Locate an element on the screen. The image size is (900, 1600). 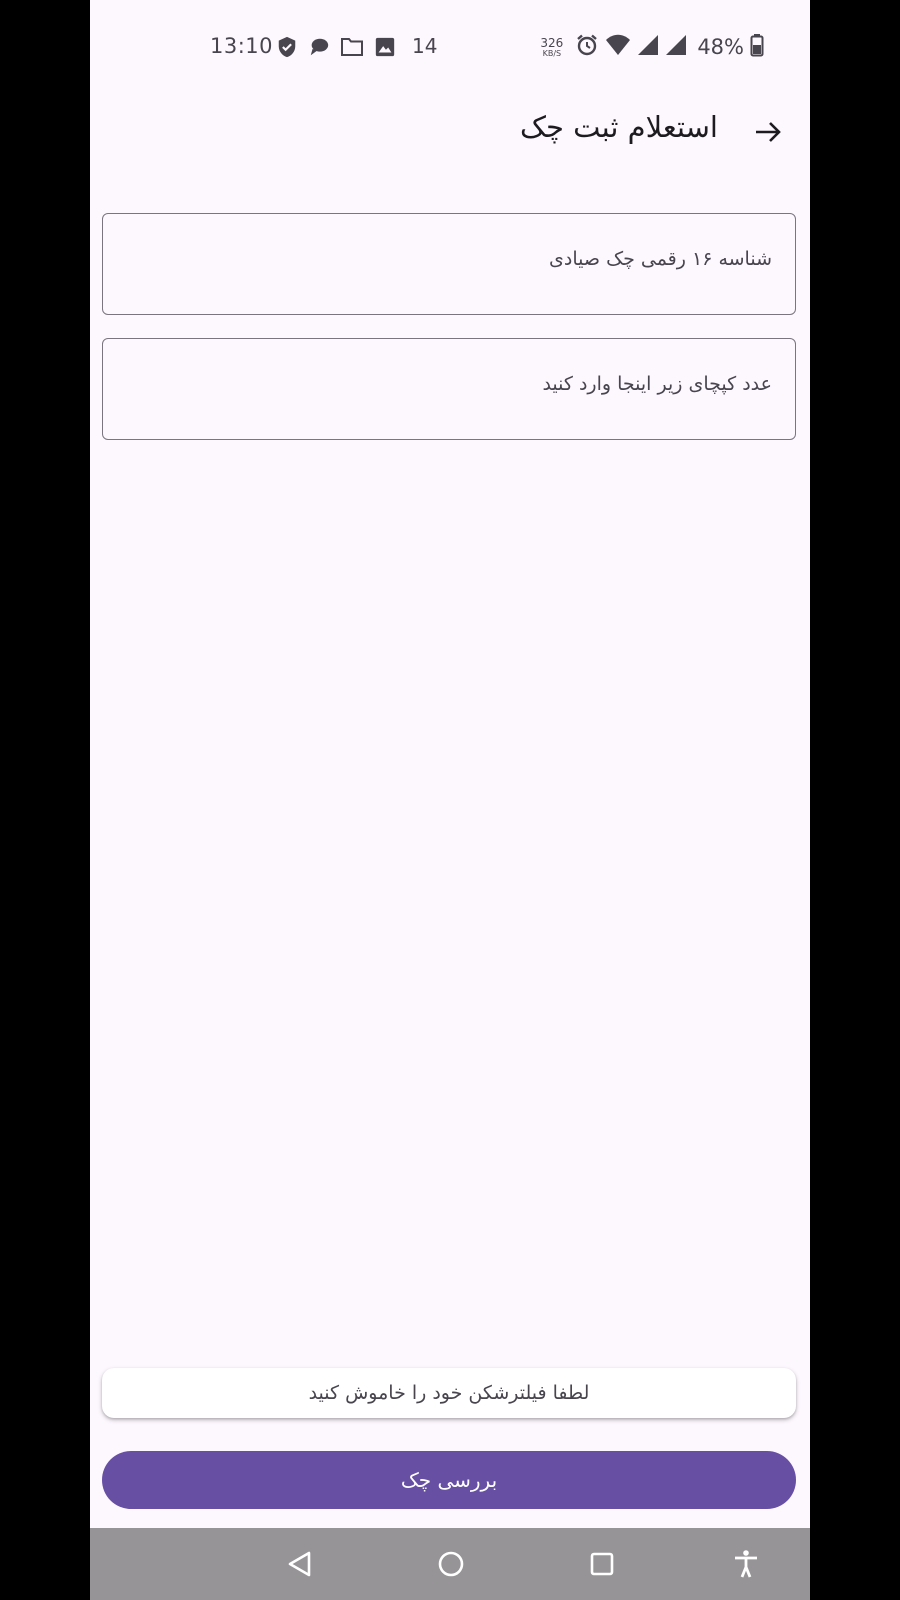
arrow-back-icon is located at coordinates (768, 132).